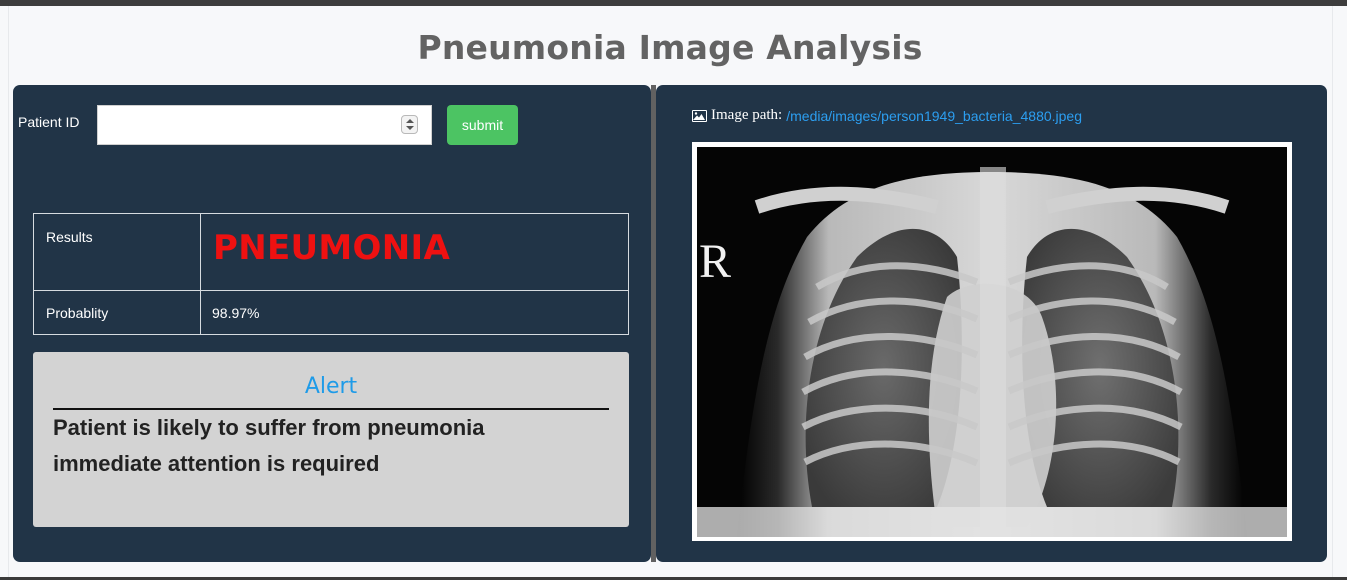  What do you see at coordinates (216, 463) in the screenshot?
I see `alert-message-line2: immediate attention is required` at bounding box center [216, 463].